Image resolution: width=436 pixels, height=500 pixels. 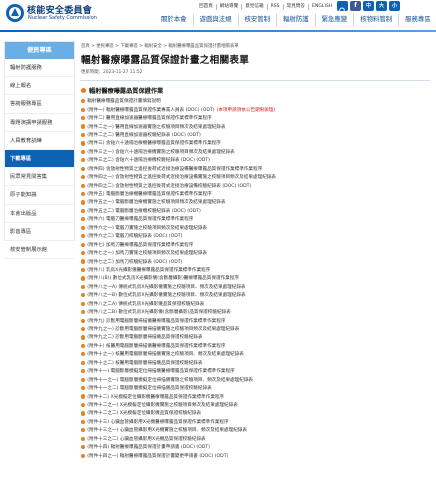 I want to click on sidebar-item-online-registration: 線上報名, so click(x=39, y=86).